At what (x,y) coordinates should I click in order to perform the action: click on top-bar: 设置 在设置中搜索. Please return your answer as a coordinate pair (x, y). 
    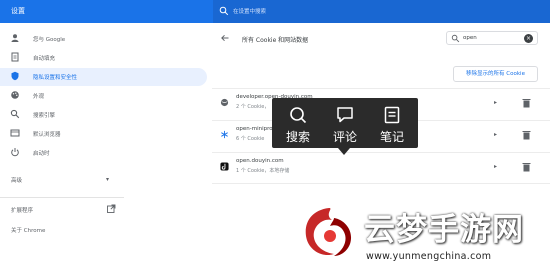
    Looking at the image, I should click on (275, 11).